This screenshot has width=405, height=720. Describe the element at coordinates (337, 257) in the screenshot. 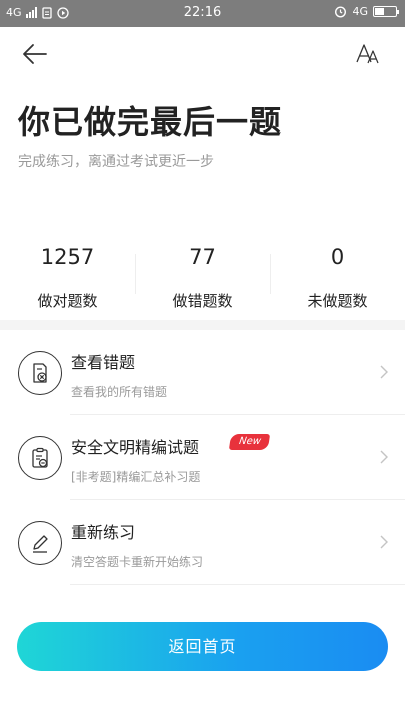

I see `stat-undone-value: 0` at that location.